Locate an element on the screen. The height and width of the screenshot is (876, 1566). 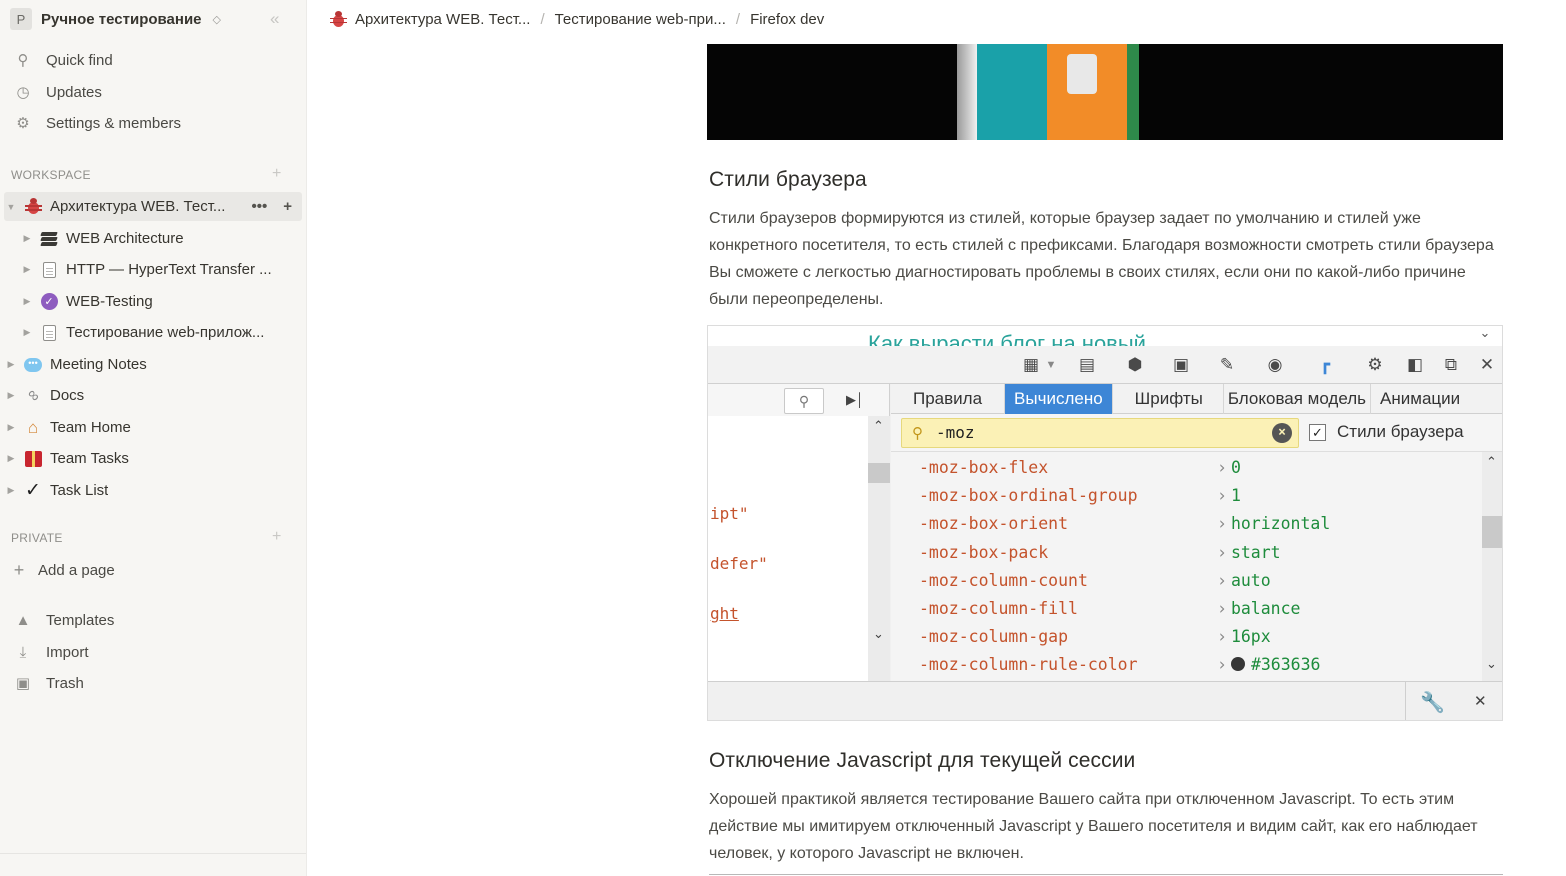
shapes-icon: ▲ is located at coordinates (23, 620).